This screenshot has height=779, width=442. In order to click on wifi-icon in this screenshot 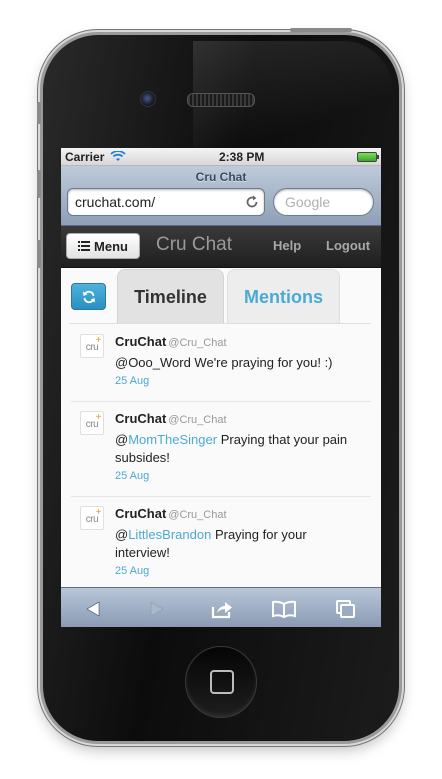, I will do `click(118, 156)`.